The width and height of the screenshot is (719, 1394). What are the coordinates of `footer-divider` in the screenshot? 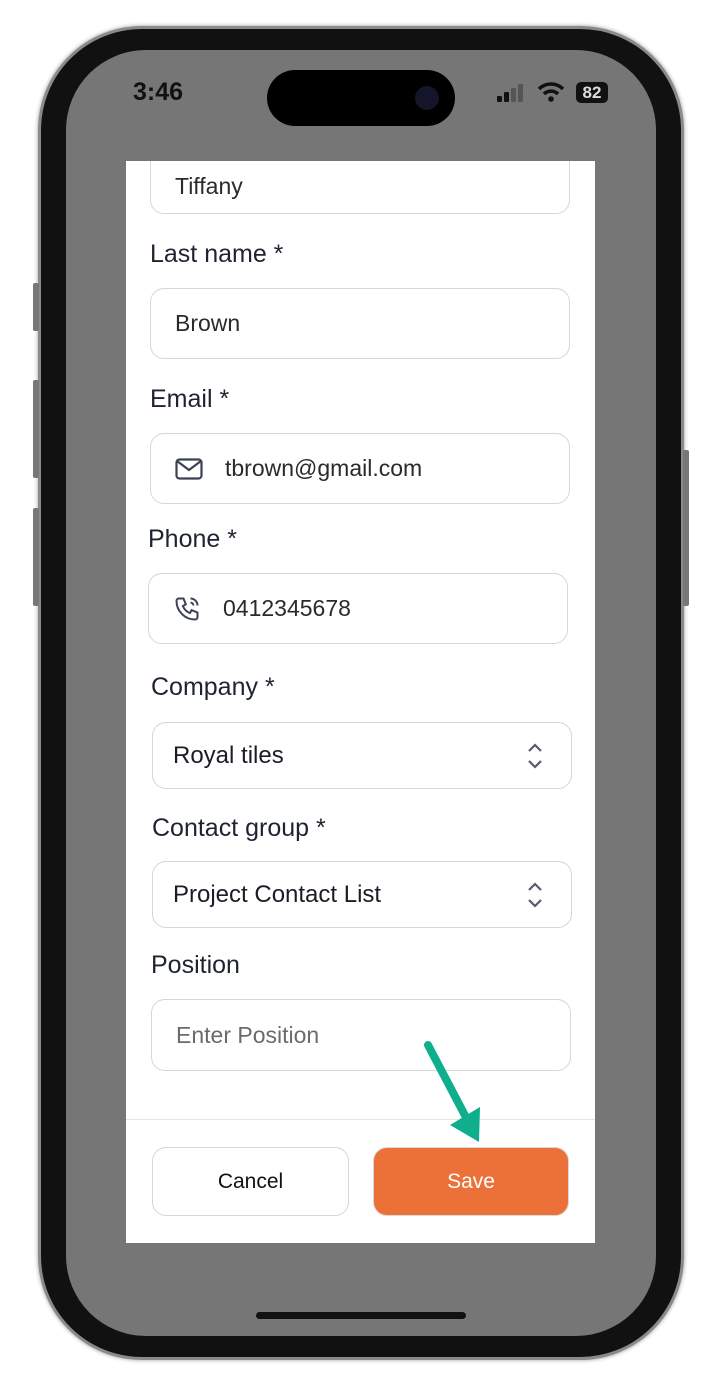 It's located at (360, 1119).